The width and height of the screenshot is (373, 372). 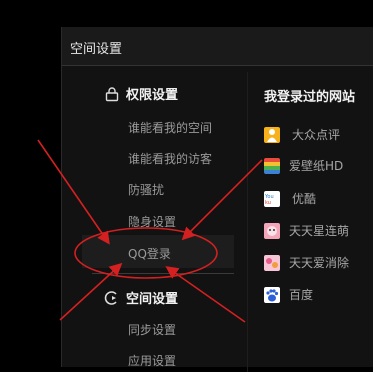 What do you see at coordinates (146, 189) in the screenshot?
I see `menu-item-anti-harassment: 防骚扰` at bounding box center [146, 189].